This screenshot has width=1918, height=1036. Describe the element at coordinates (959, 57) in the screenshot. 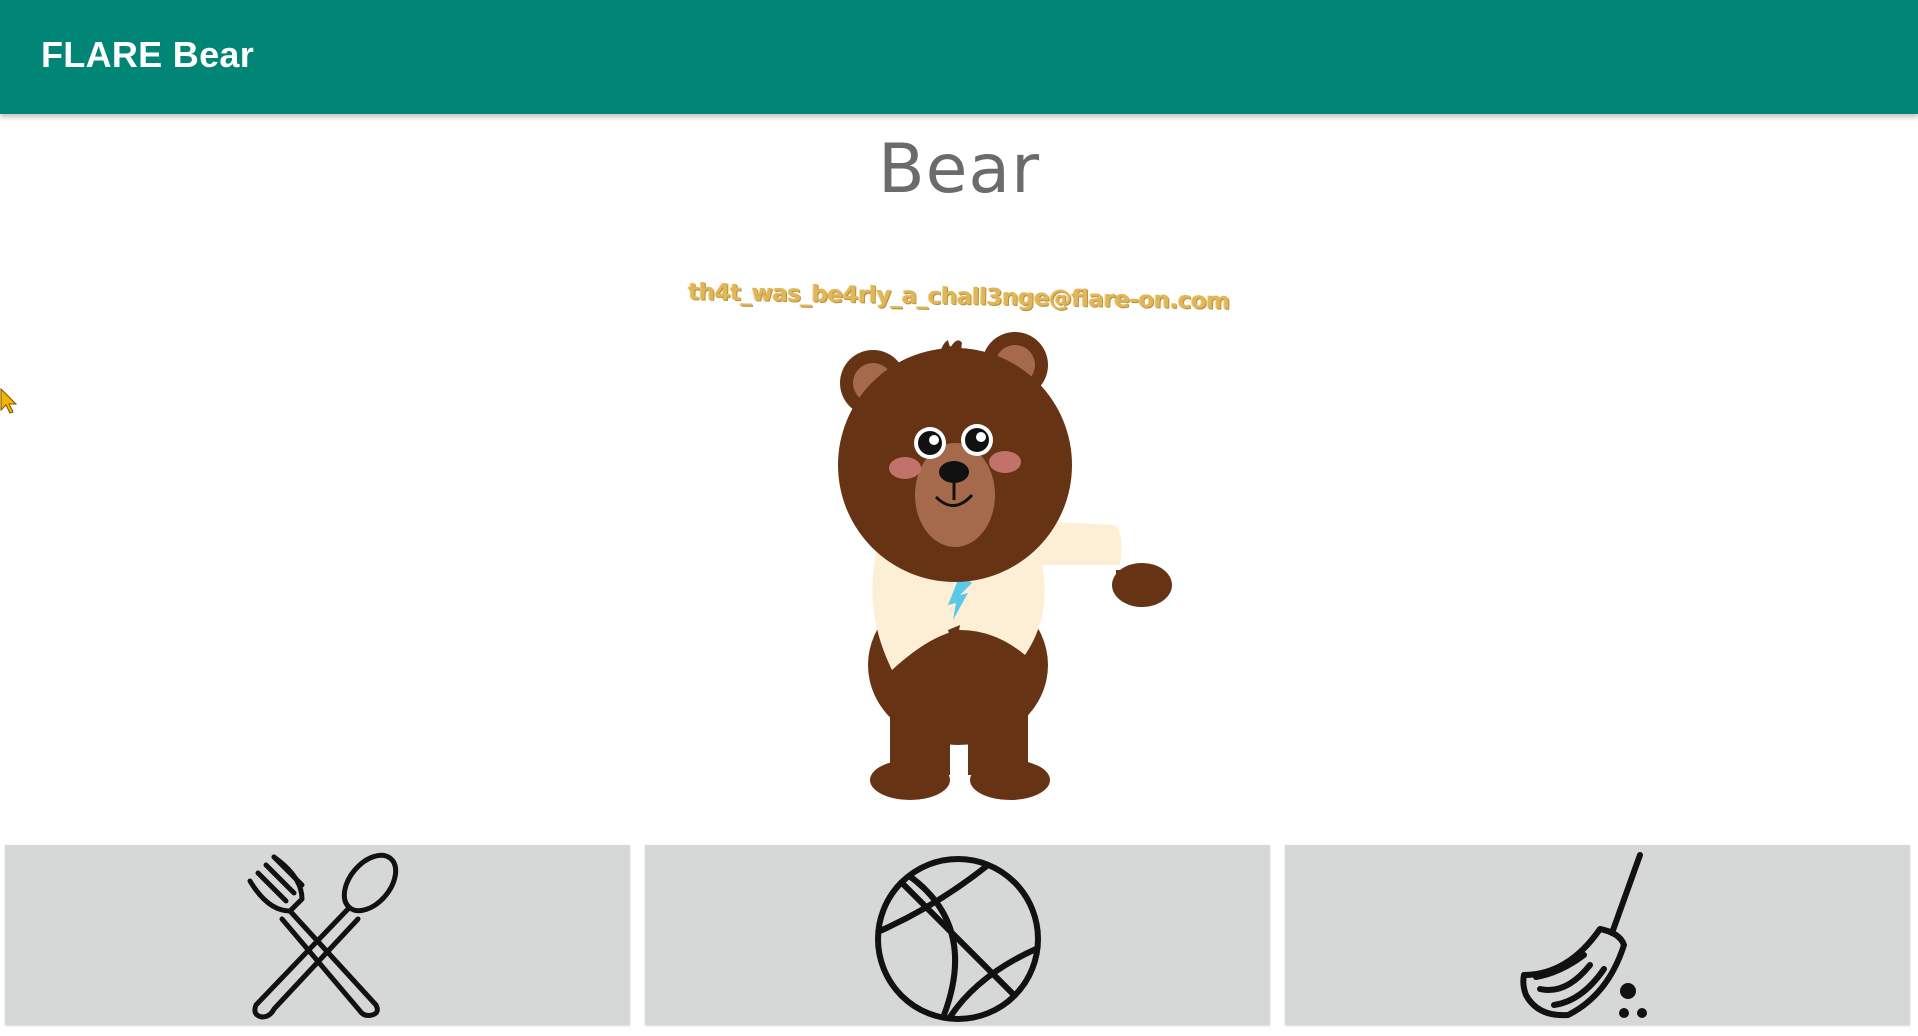

I see `app-bar: FLARE Bear` at that location.